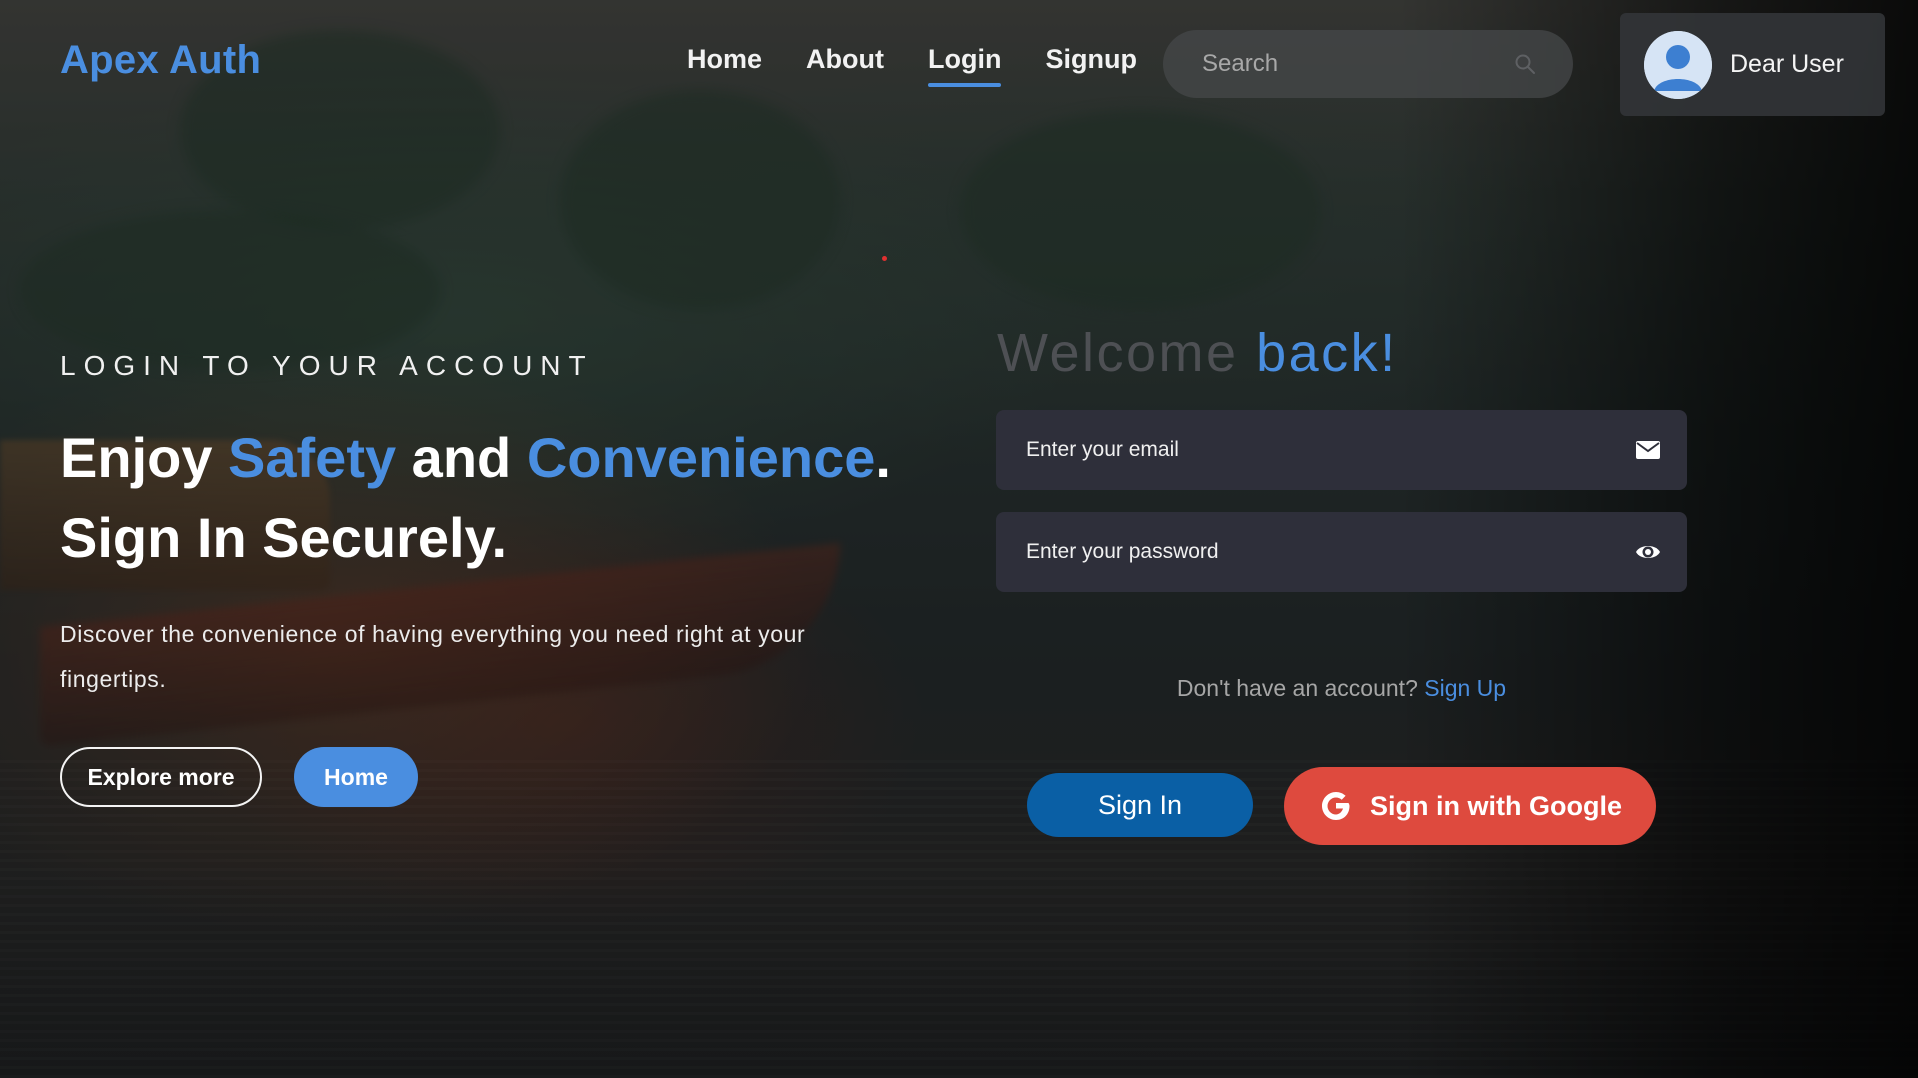  Describe the element at coordinates (1648, 450) in the screenshot. I see `envelope-icon` at that location.